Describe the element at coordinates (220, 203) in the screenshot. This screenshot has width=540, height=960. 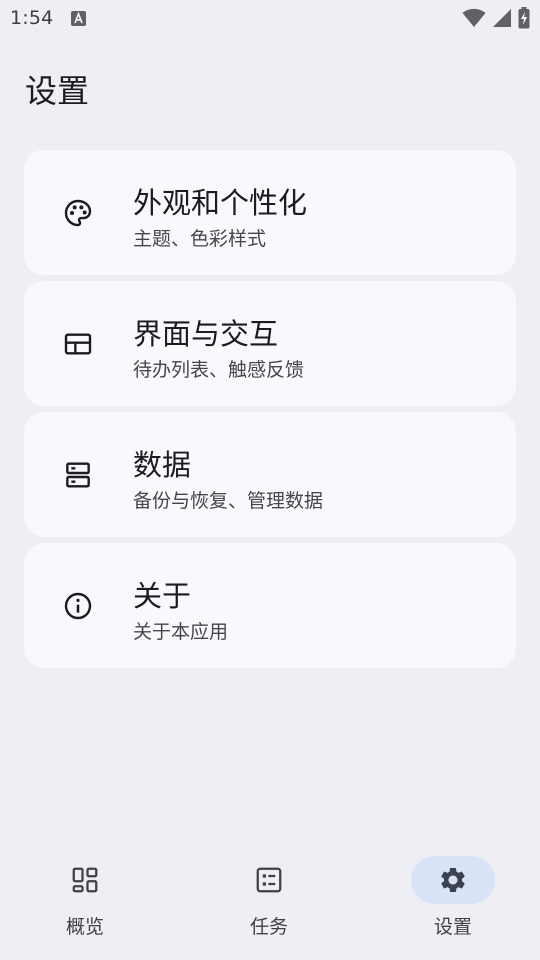
I see `settings-item-title: 外观和个性化` at that location.